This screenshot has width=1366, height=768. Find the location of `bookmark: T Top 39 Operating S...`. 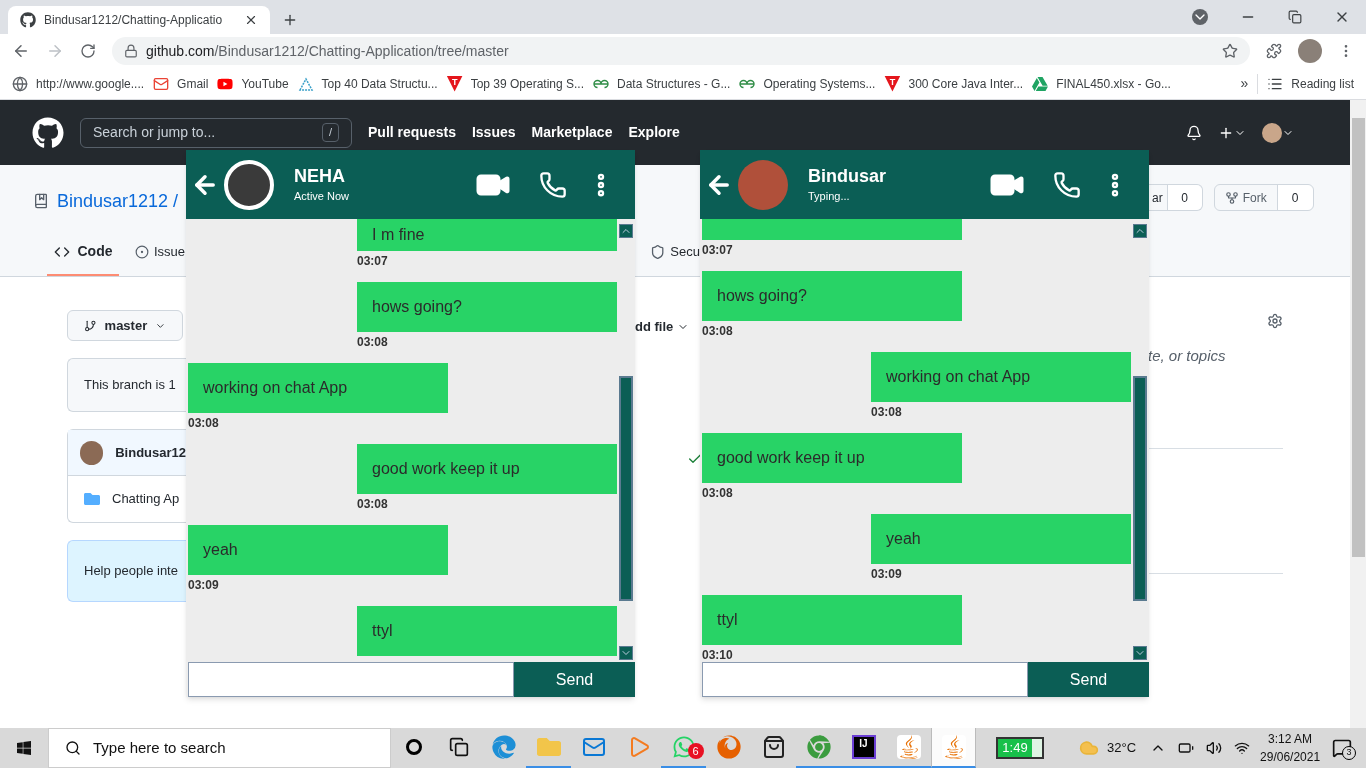

bookmark: T Top 39 Operating S... is located at coordinates (515, 83).